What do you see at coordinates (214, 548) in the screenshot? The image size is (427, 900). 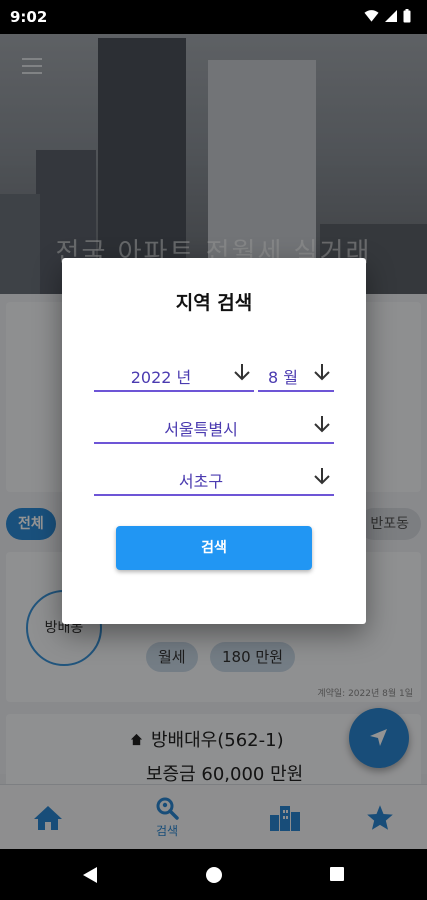 I see `search-button: 검색` at bounding box center [214, 548].